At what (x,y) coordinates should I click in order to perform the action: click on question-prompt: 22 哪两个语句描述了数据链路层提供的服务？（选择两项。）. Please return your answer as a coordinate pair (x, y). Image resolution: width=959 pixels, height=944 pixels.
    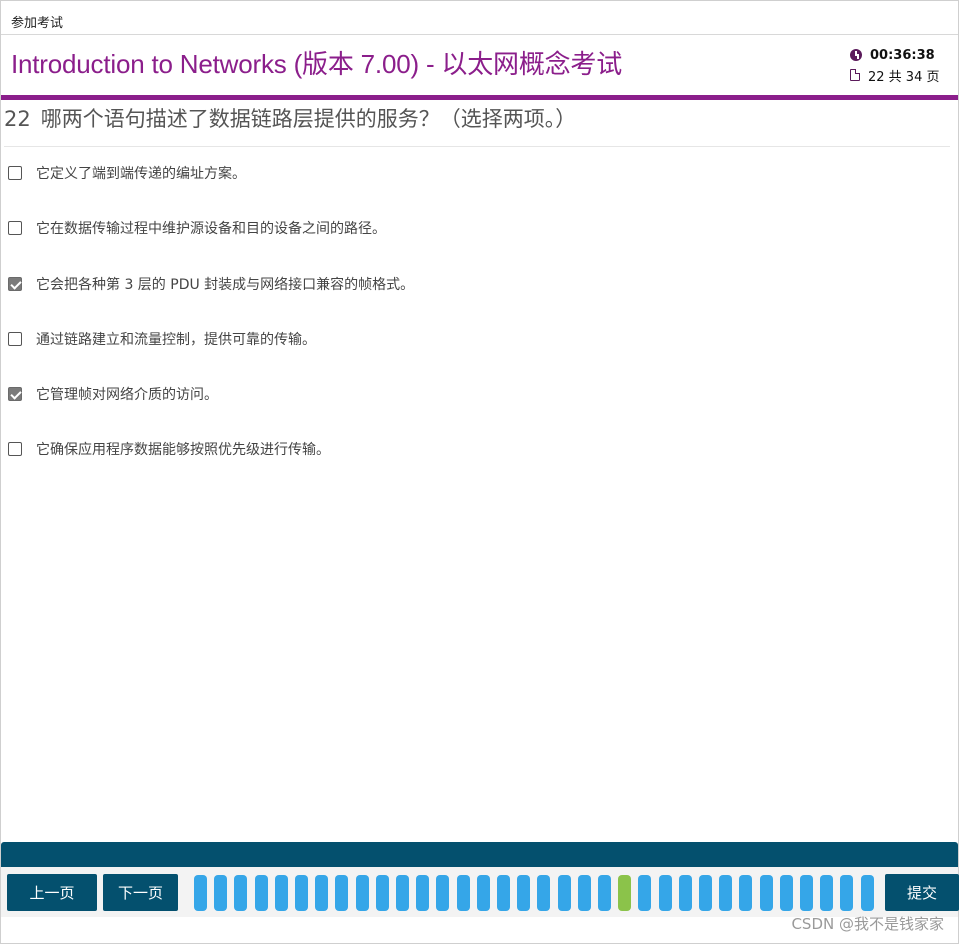
    Looking at the image, I should click on (477, 125).